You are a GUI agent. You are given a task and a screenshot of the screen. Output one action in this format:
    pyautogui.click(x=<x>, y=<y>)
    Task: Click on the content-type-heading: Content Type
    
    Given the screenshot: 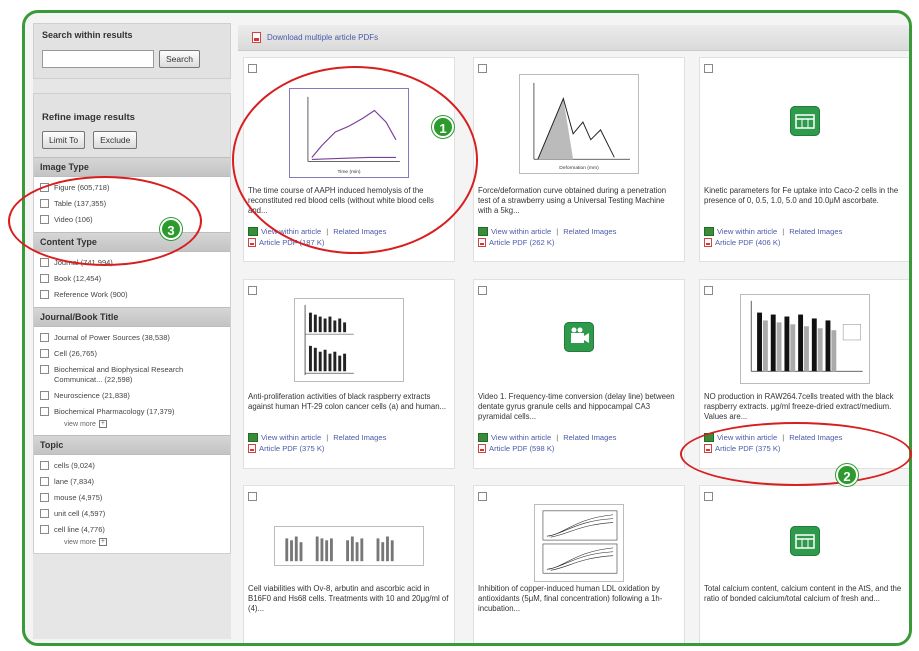 What is the action you would take?
    pyautogui.click(x=132, y=242)
    